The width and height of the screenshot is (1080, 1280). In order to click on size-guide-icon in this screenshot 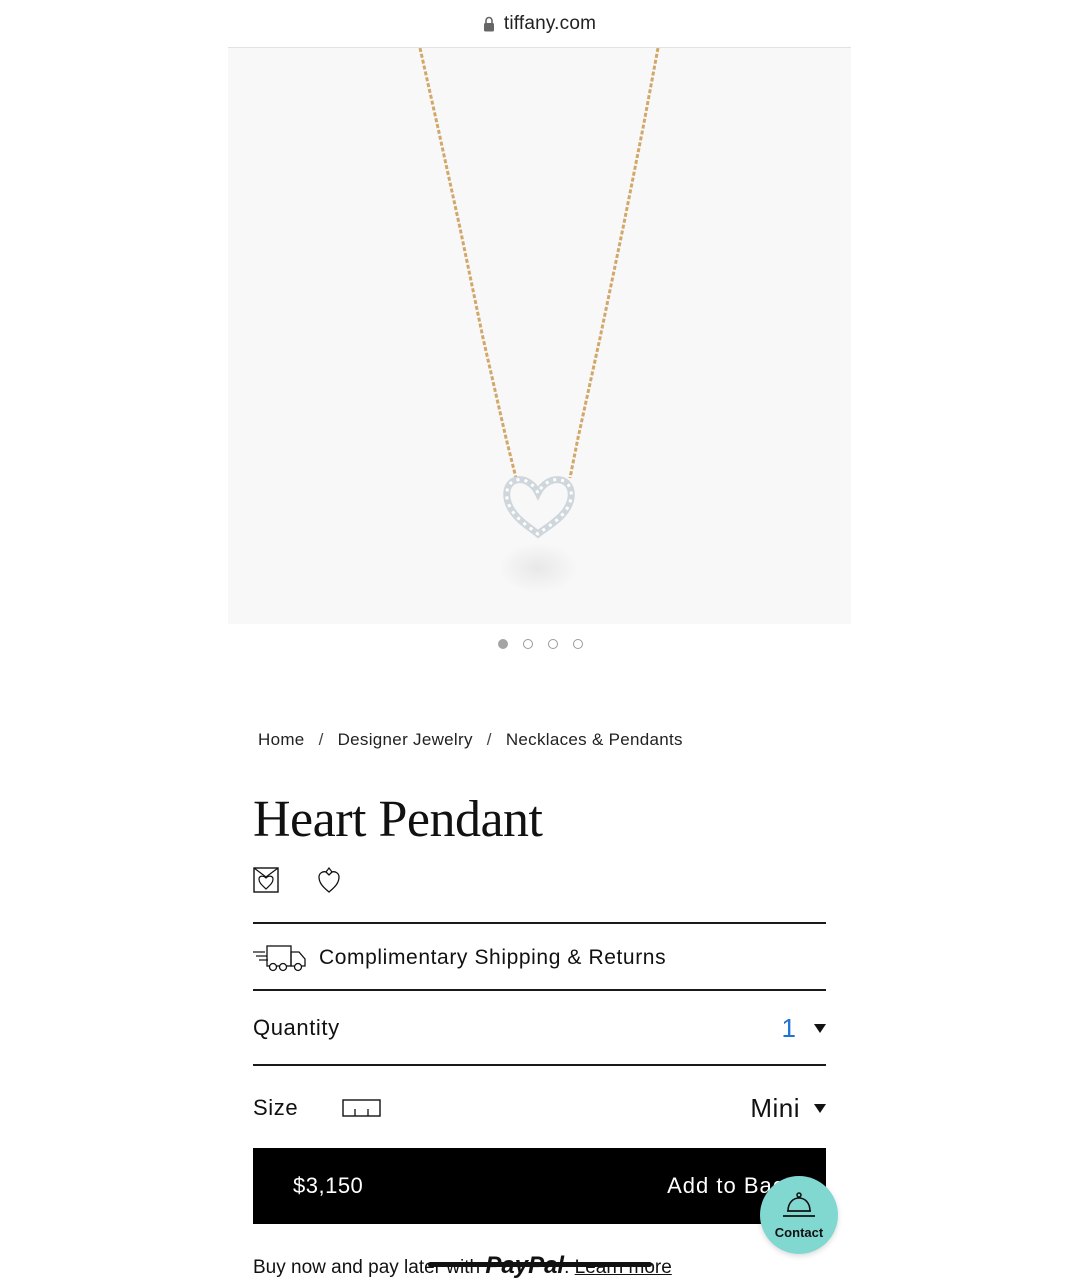, I will do `click(362, 1108)`.